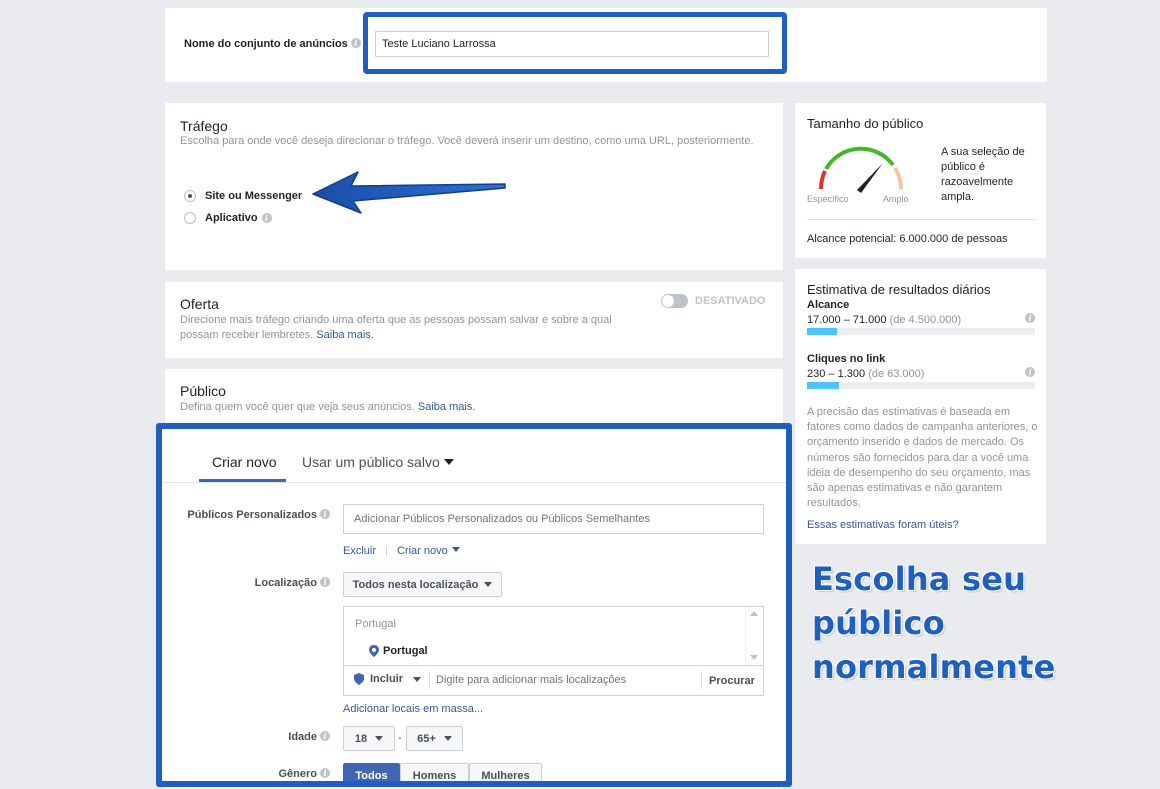 This screenshot has height=789, width=1160. What do you see at coordinates (919, 601) in the screenshot?
I see `annotation-line-1: Escolha seu público` at bounding box center [919, 601].